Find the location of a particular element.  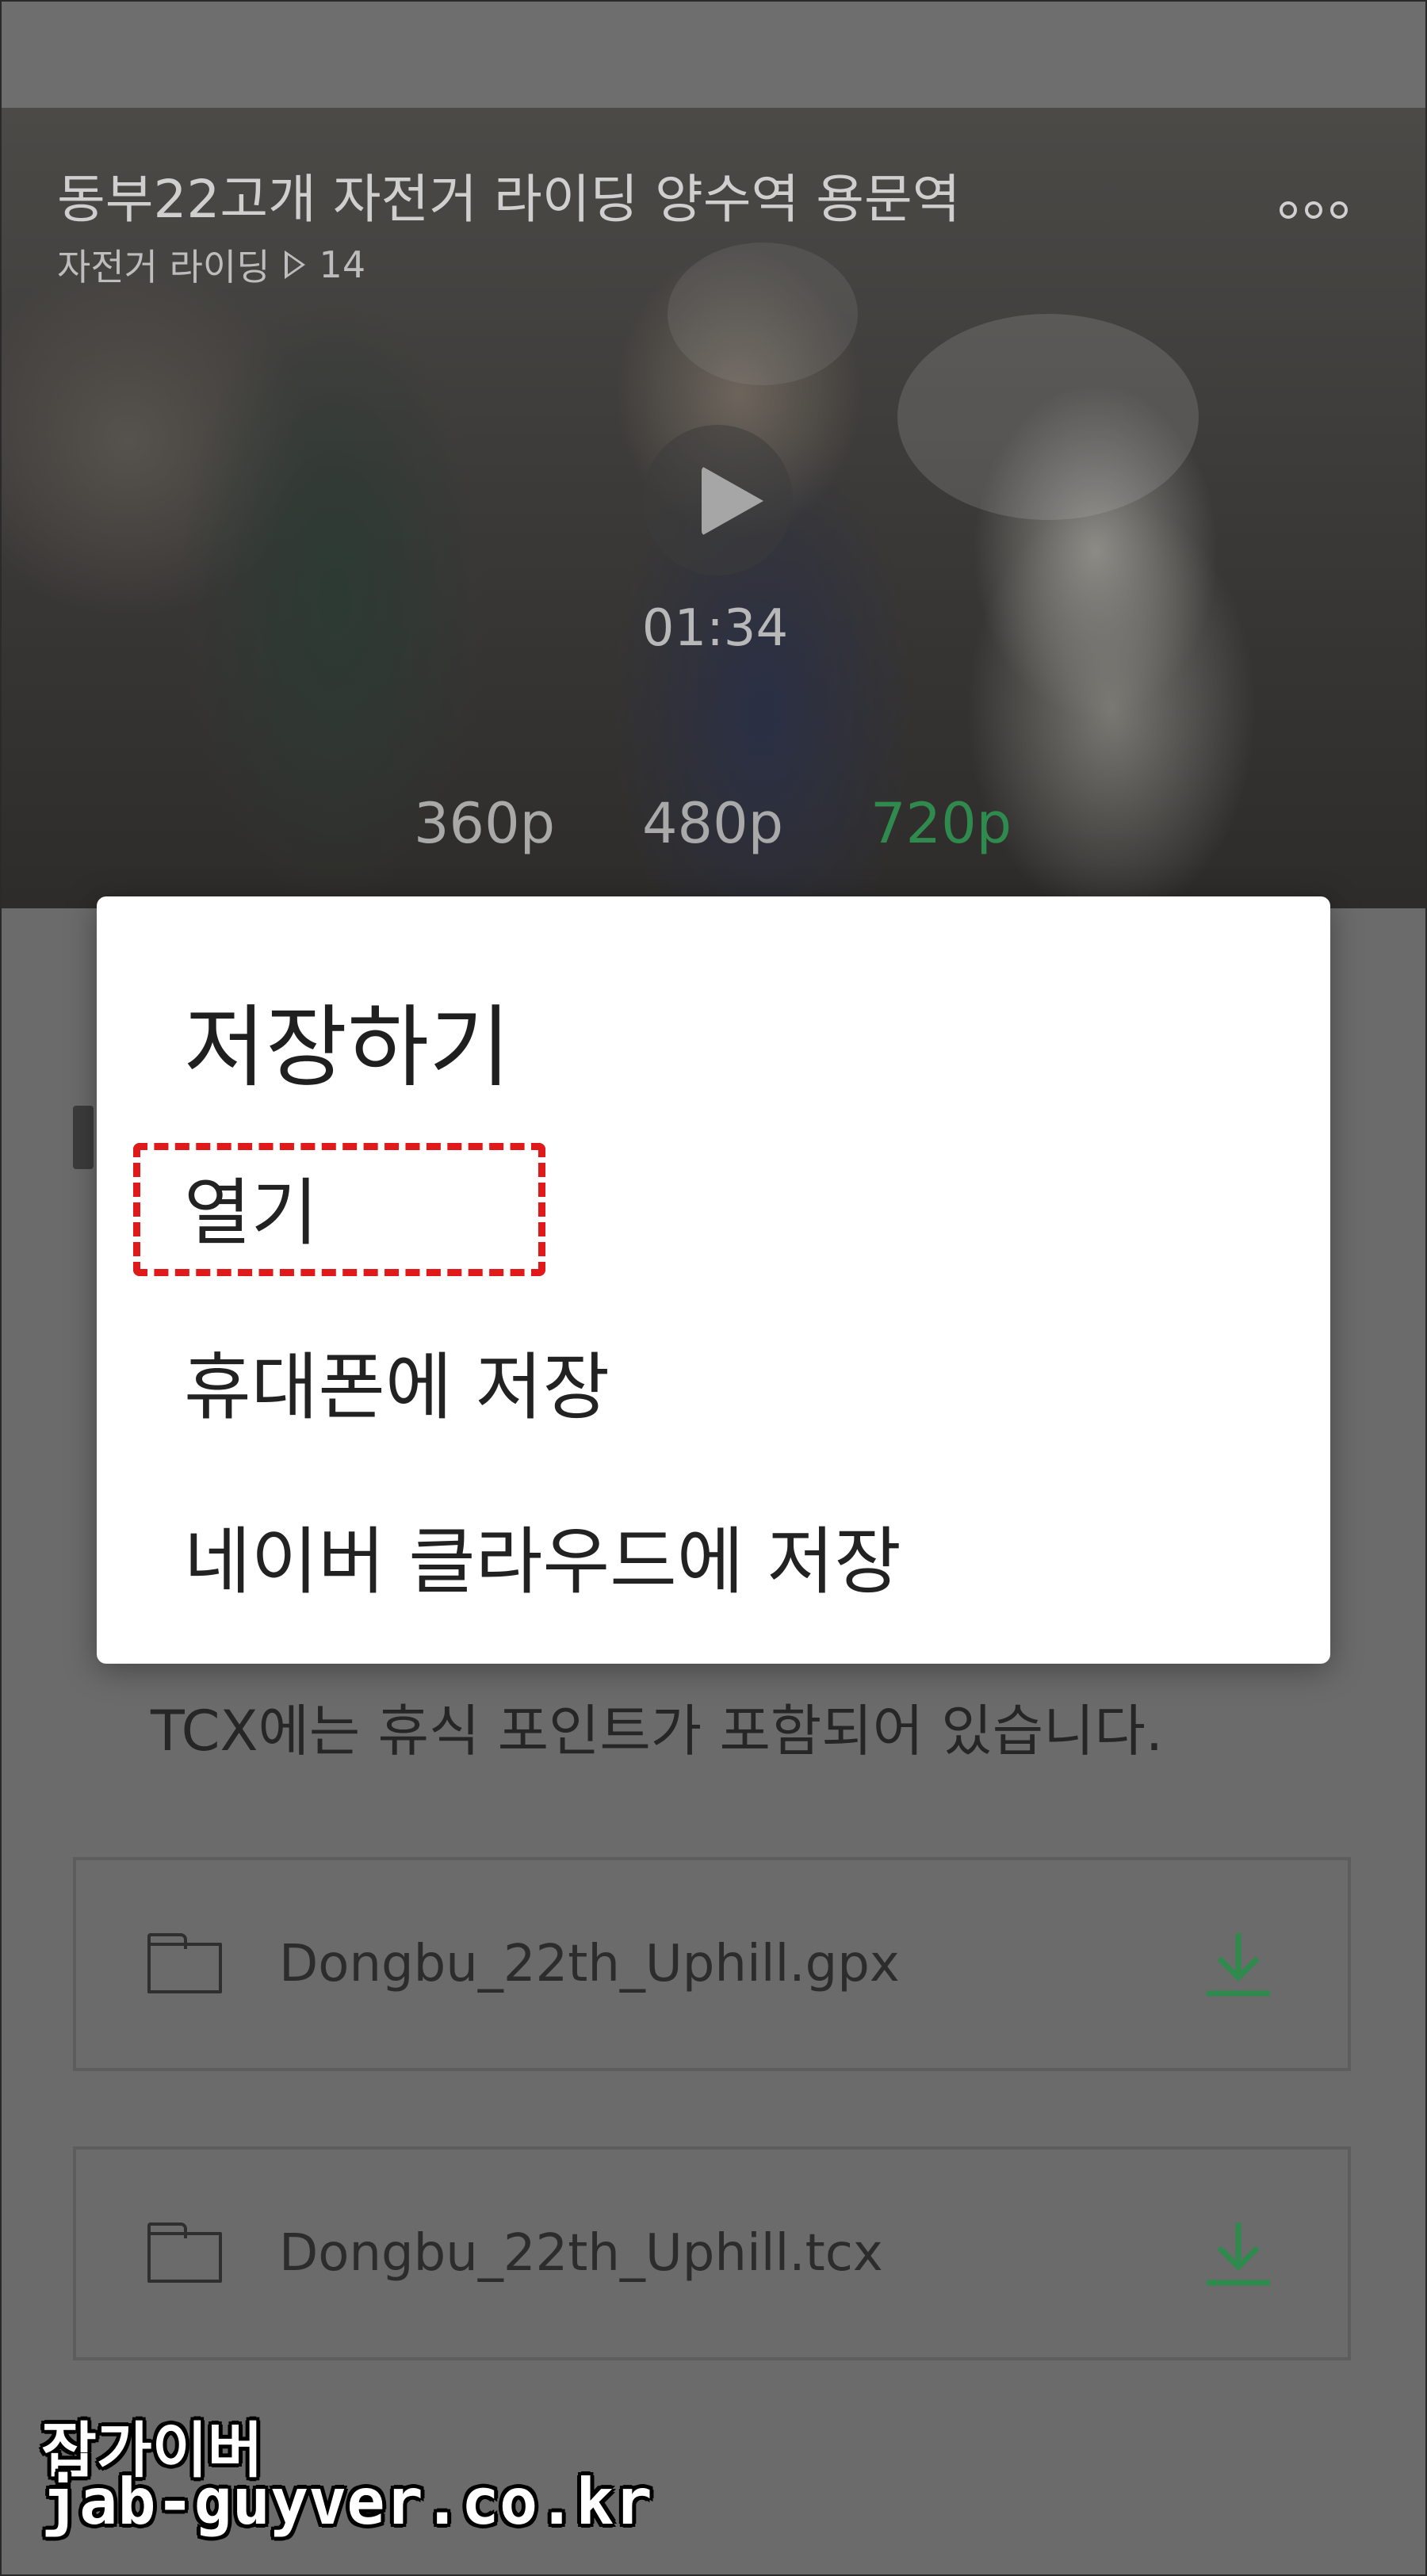

video-category: 자전거 라이딩 is located at coordinates (163, 267).